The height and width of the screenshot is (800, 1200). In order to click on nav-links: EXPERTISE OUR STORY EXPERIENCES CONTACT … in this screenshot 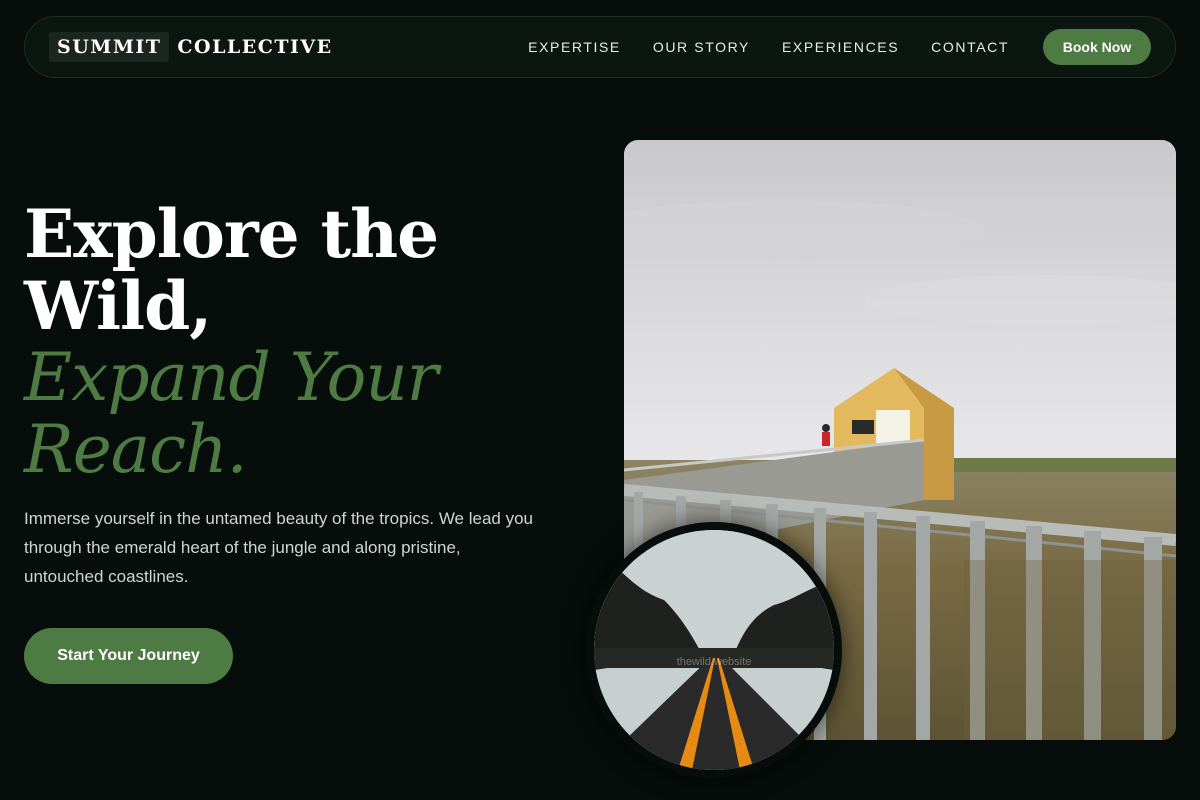, I will do `click(823, 47)`.